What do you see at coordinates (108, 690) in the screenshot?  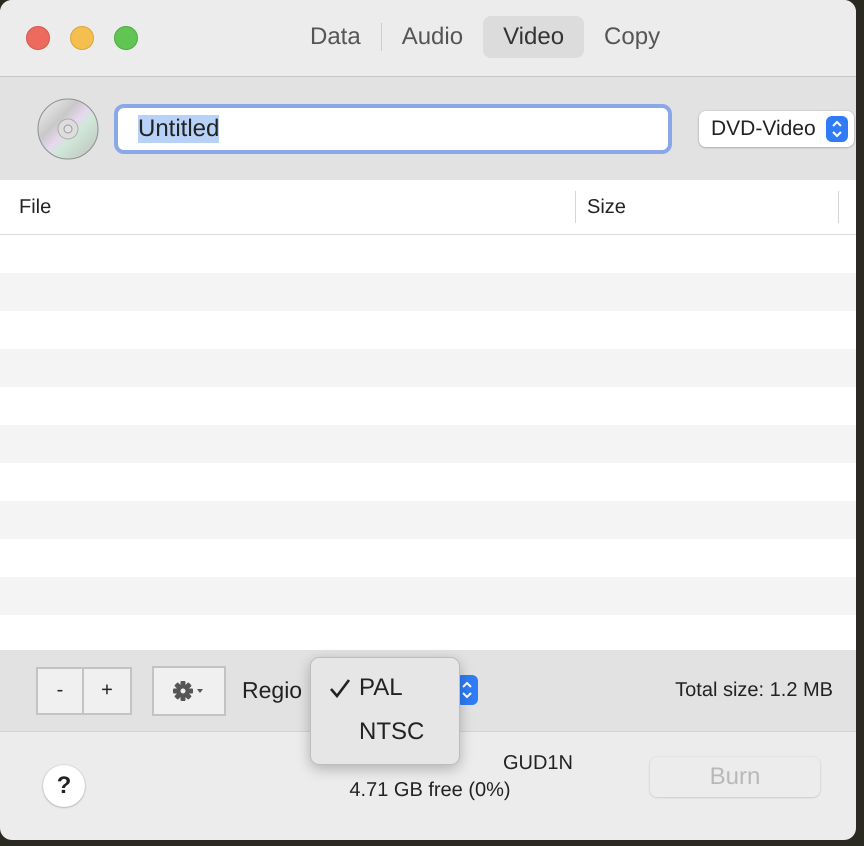 I see `add-button: +` at bounding box center [108, 690].